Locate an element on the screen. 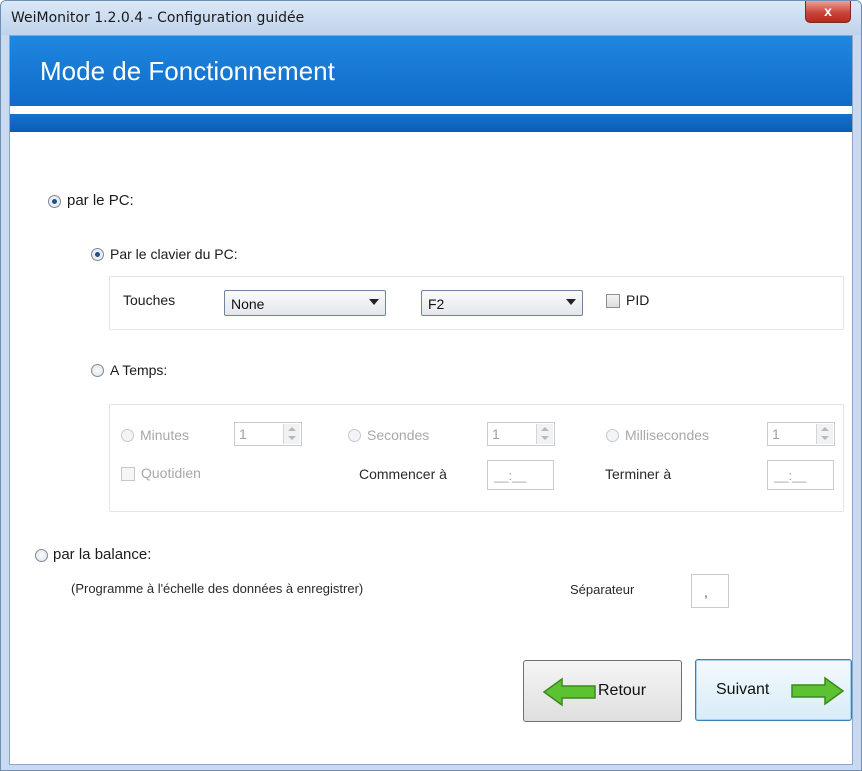 Image resolution: width=862 pixels, height=771 pixels. keyboard-group: Touches None F2 PID is located at coordinates (476, 303).